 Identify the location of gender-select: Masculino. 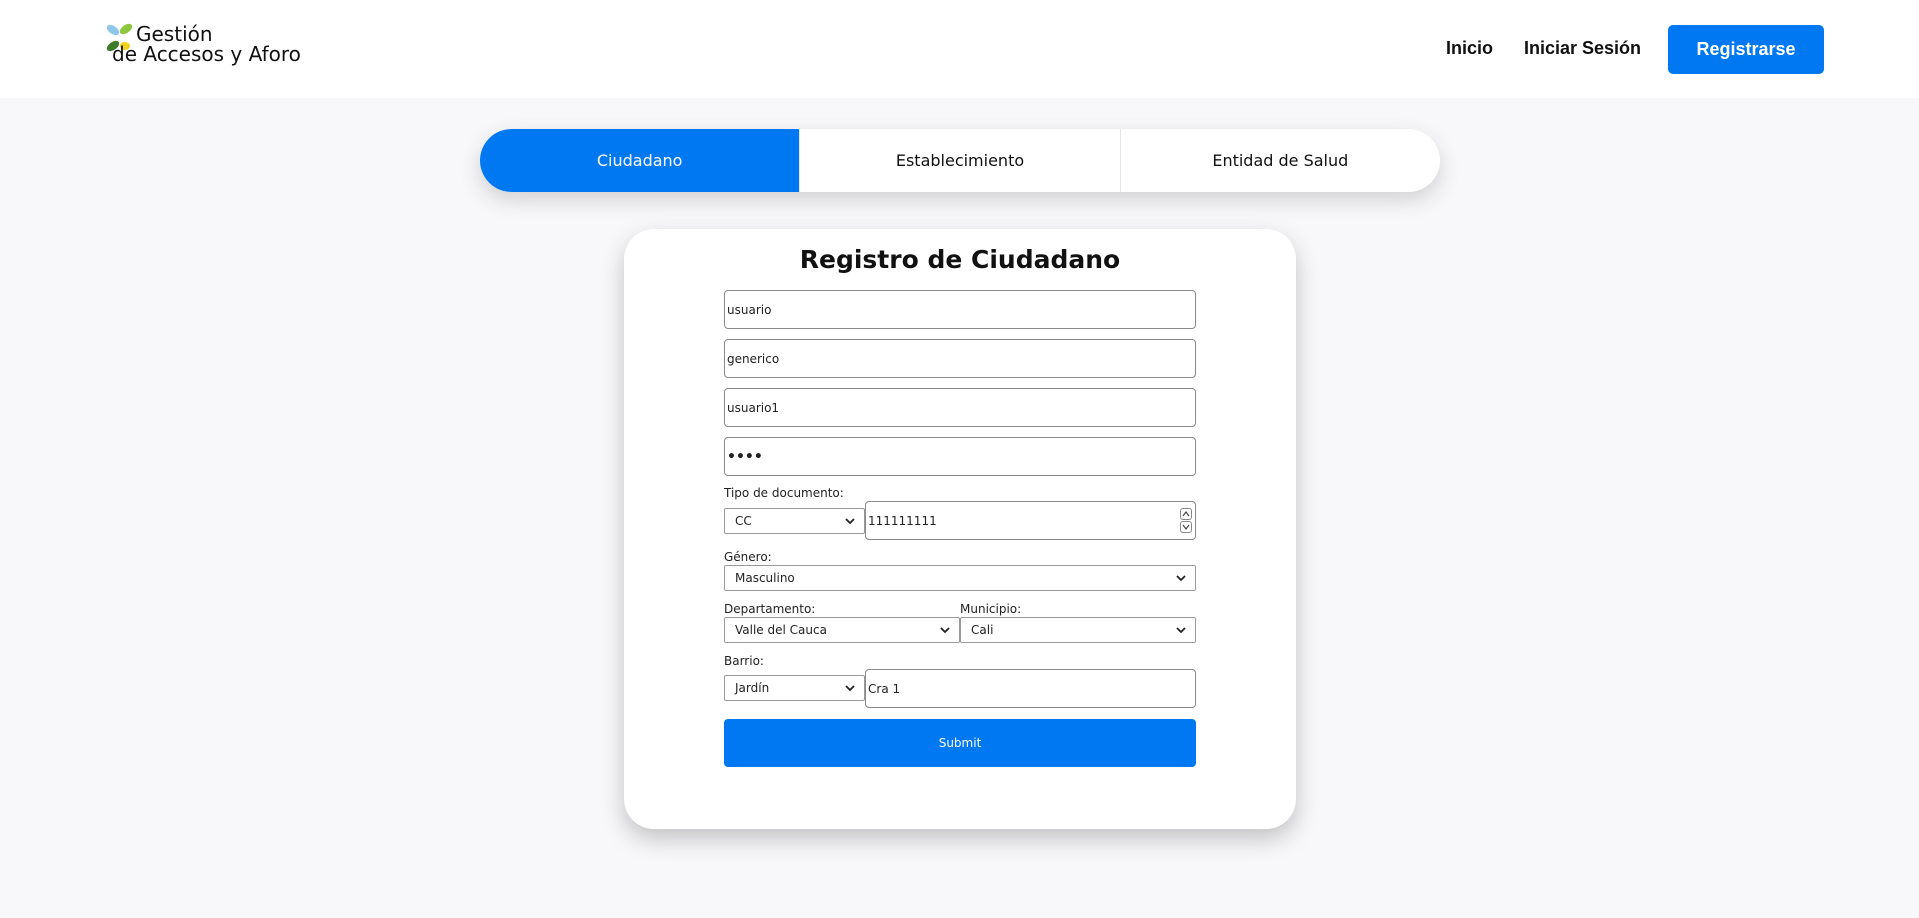
(960, 578).